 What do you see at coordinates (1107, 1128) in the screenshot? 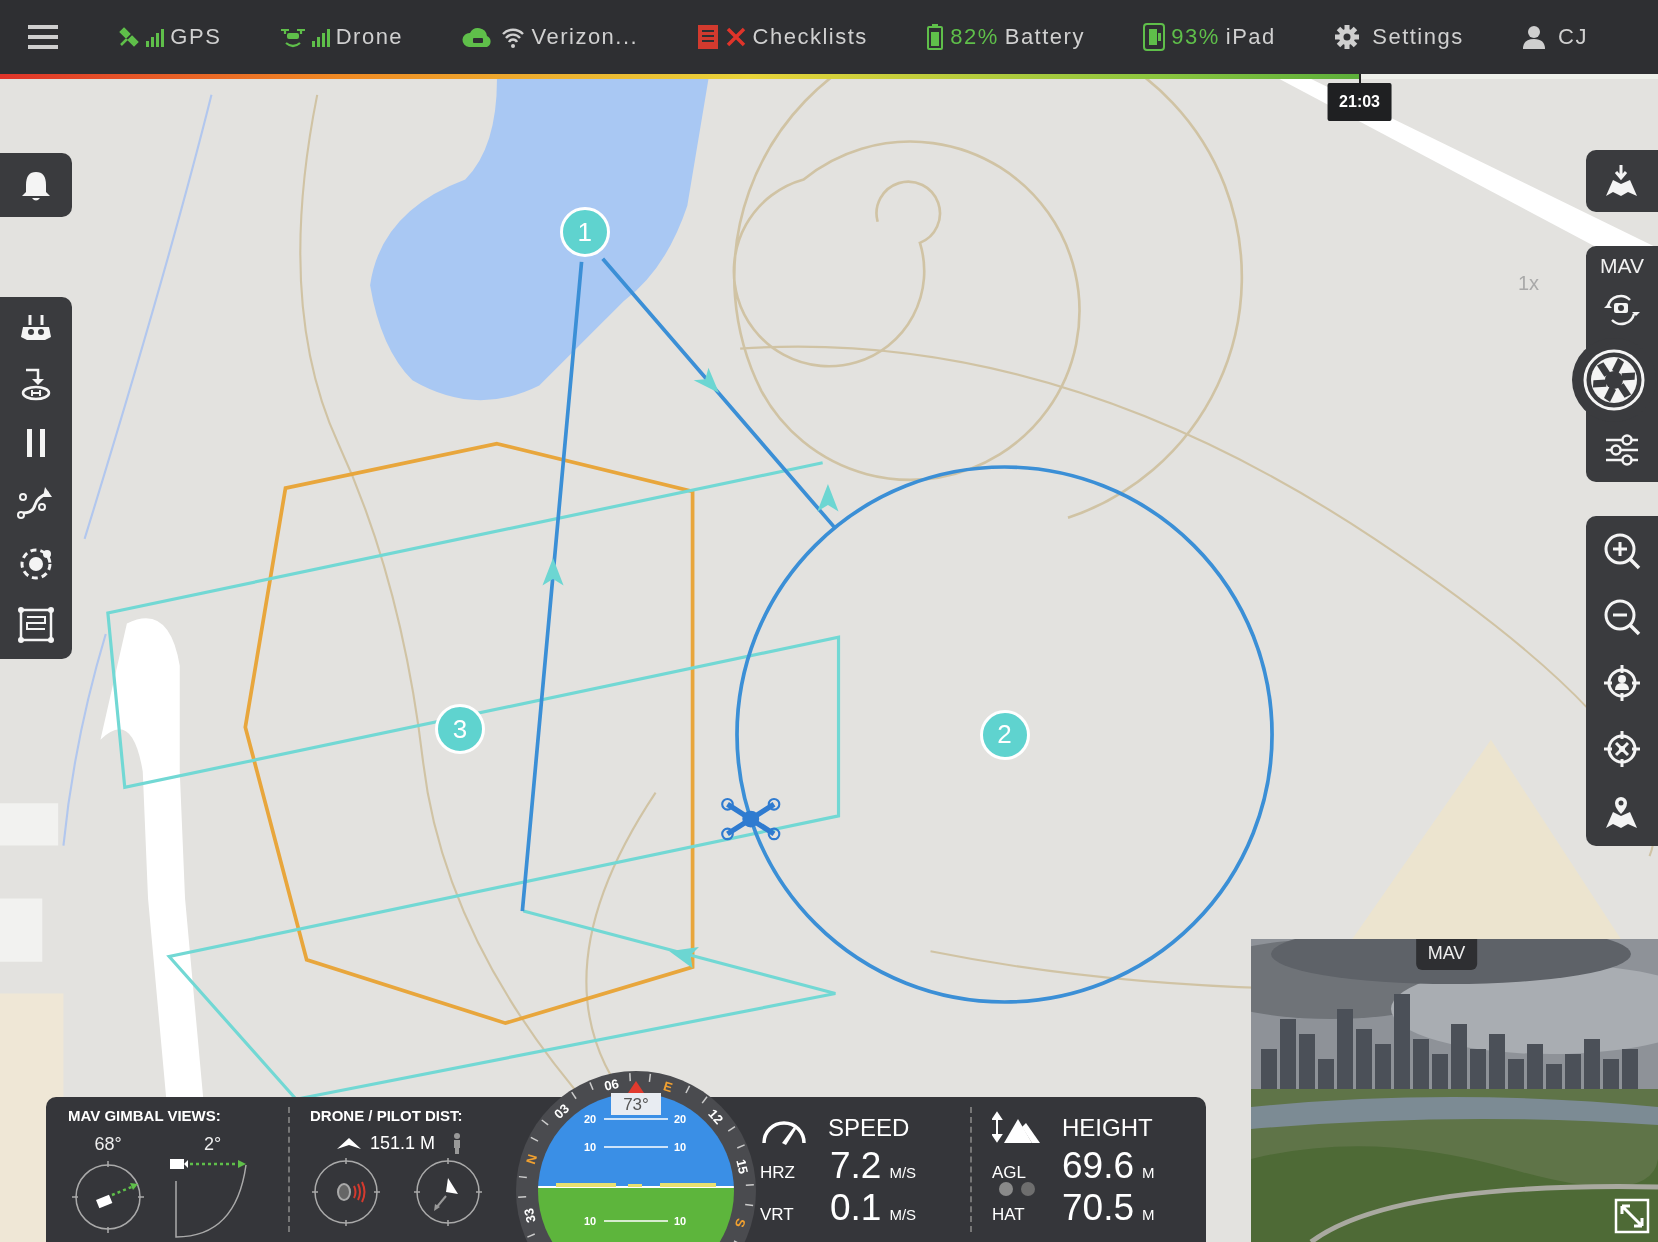
I see `height-title: HEIGHT` at bounding box center [1107, 1128].